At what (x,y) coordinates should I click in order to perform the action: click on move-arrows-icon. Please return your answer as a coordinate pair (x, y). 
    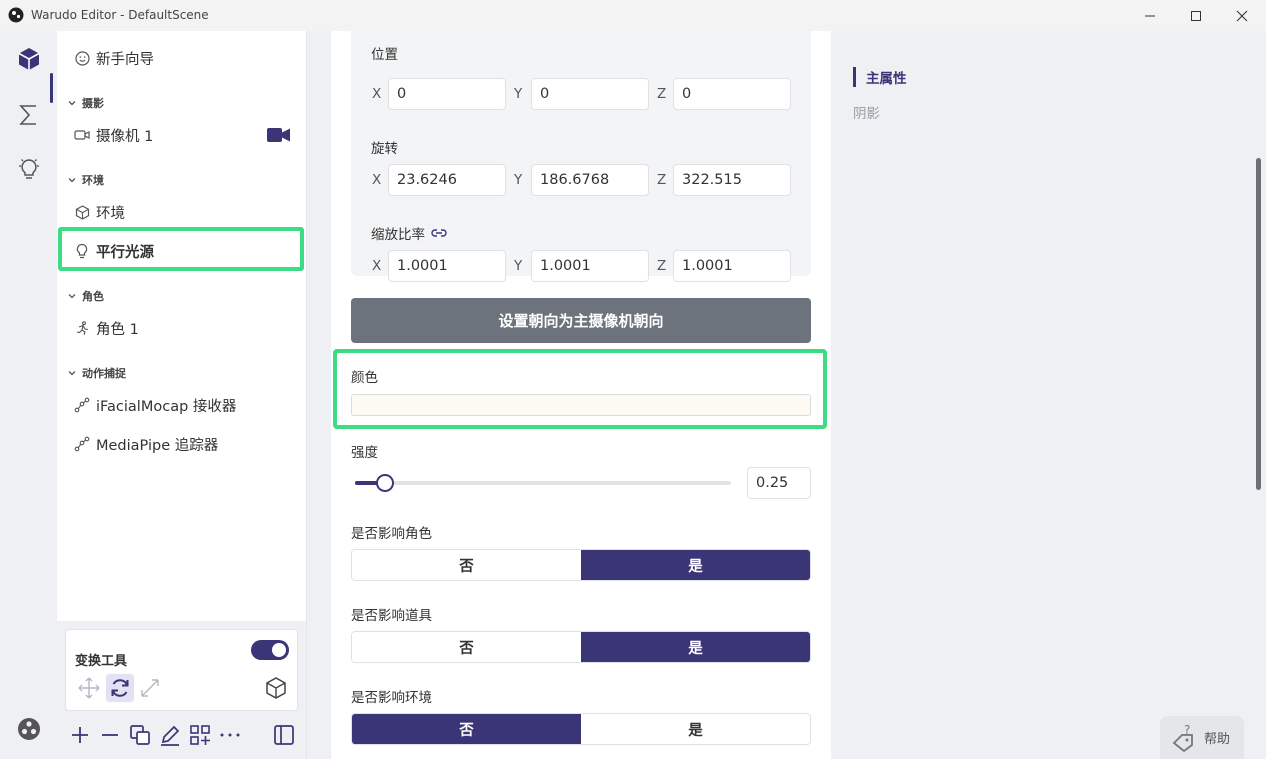
    Looking at the image, I should click on (89, 688).